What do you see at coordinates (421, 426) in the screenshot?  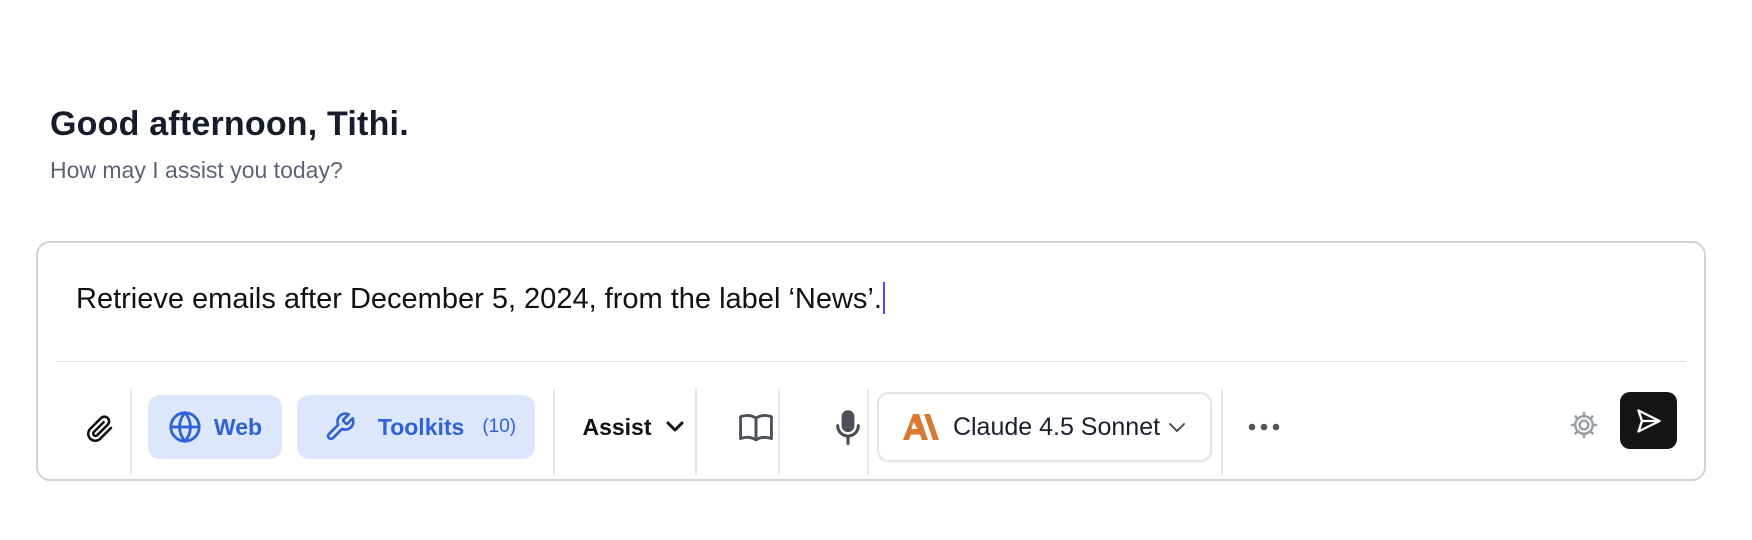 I see `toolkits-label: Toolkits` at bounding box center [421, 426].